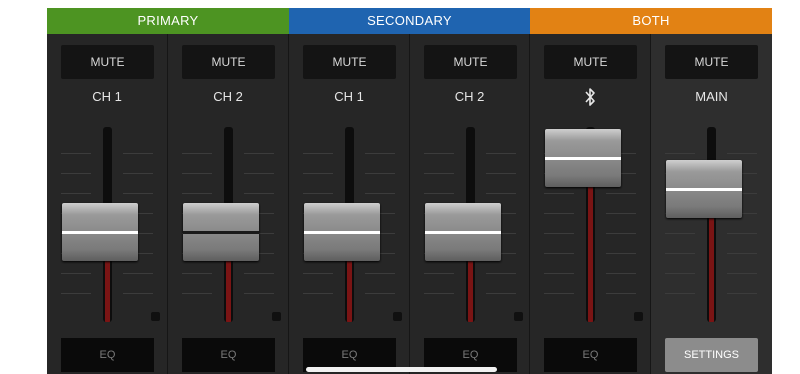  I want to click on channel-strip-main: MUTE MAIN SETTINGS, so click(711, 204).